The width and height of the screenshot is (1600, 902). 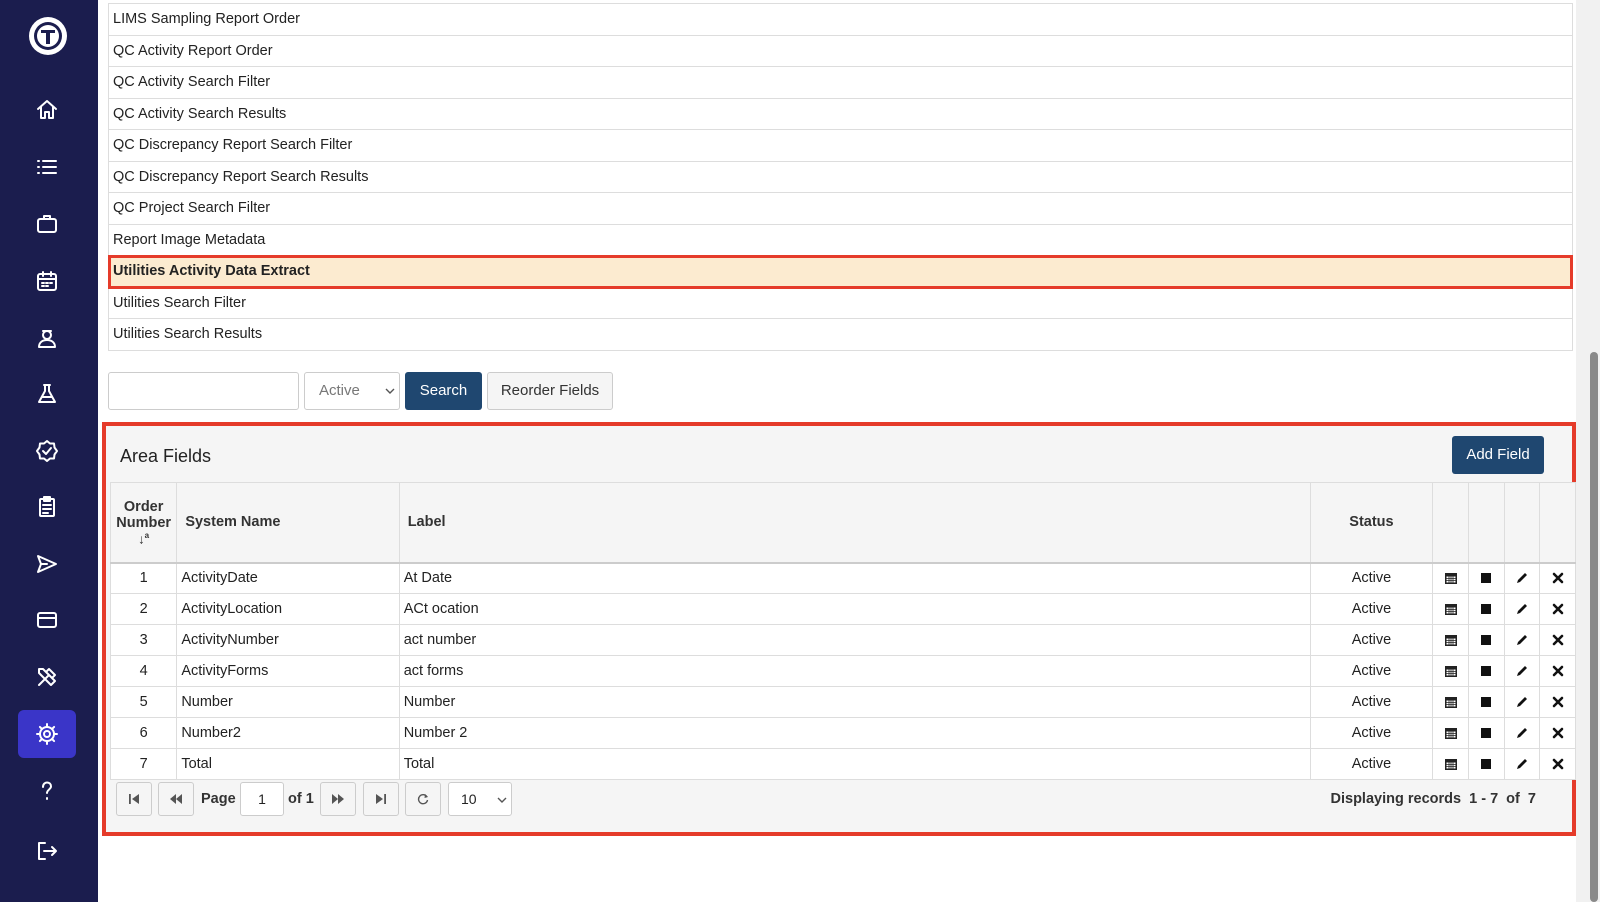 I want to click on table-row: 7 Total Total Active, so click(x=842, y=764).